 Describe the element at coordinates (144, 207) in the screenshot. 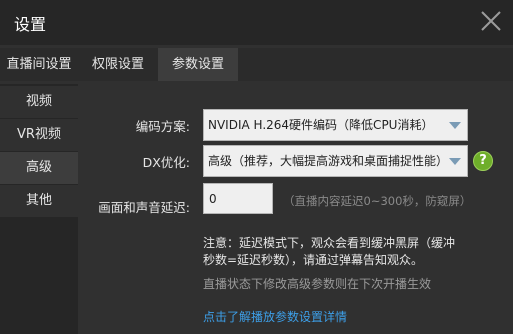

I see `av-delay-label: 画面和声音延迟:` at that location.